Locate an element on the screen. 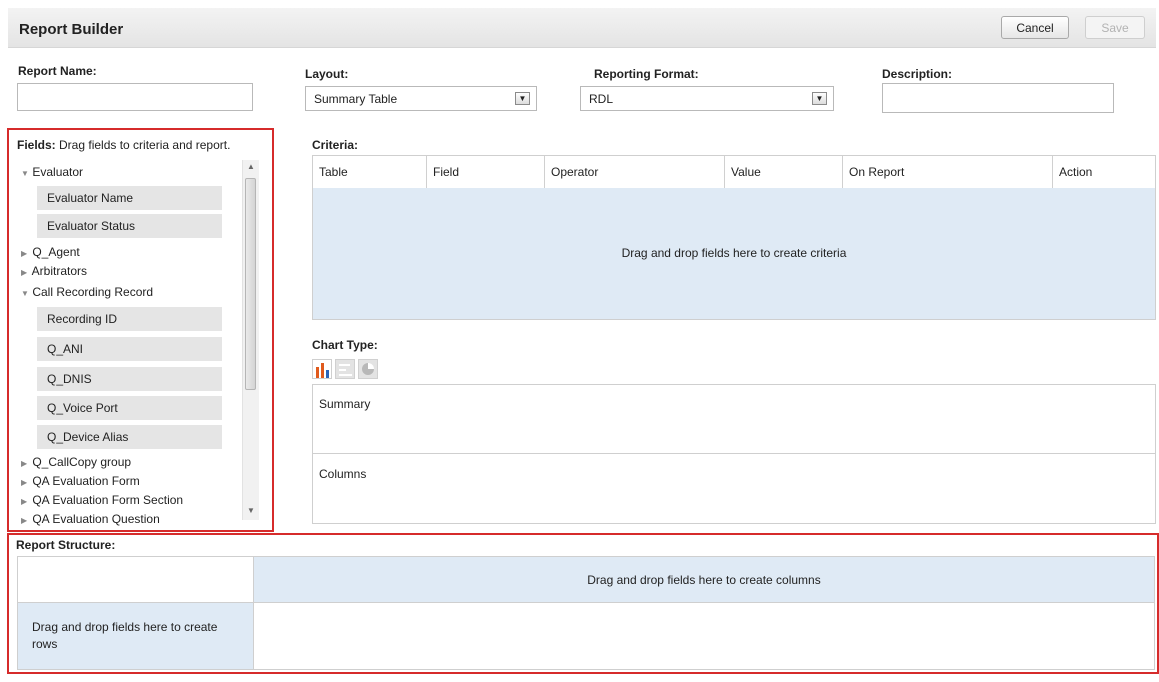 This screenshot has height=682, width=1159. horizontal-bar-chart-icon is located at coordinates (345, 369).